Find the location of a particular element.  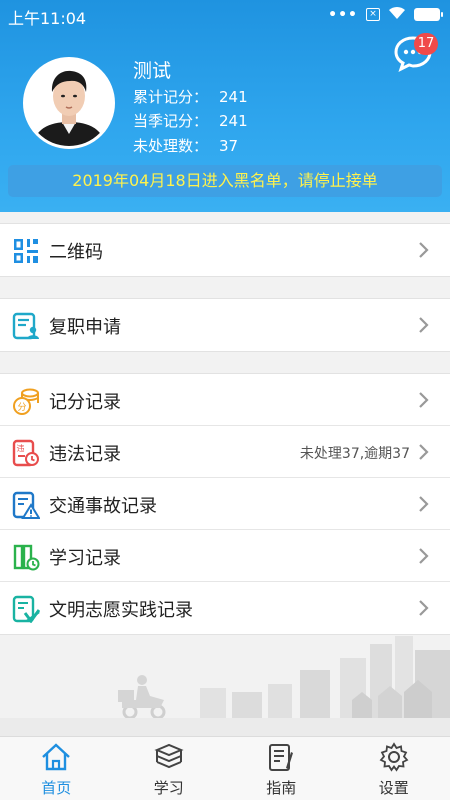

sim-icon: × is located at coordinates (373, 14).